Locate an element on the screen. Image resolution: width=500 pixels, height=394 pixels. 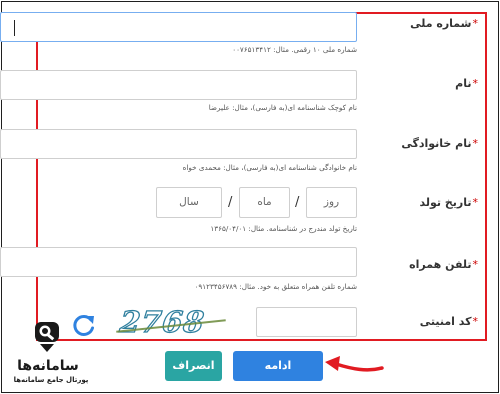
birth-day-input: روز is located at coordinates (331, 202).